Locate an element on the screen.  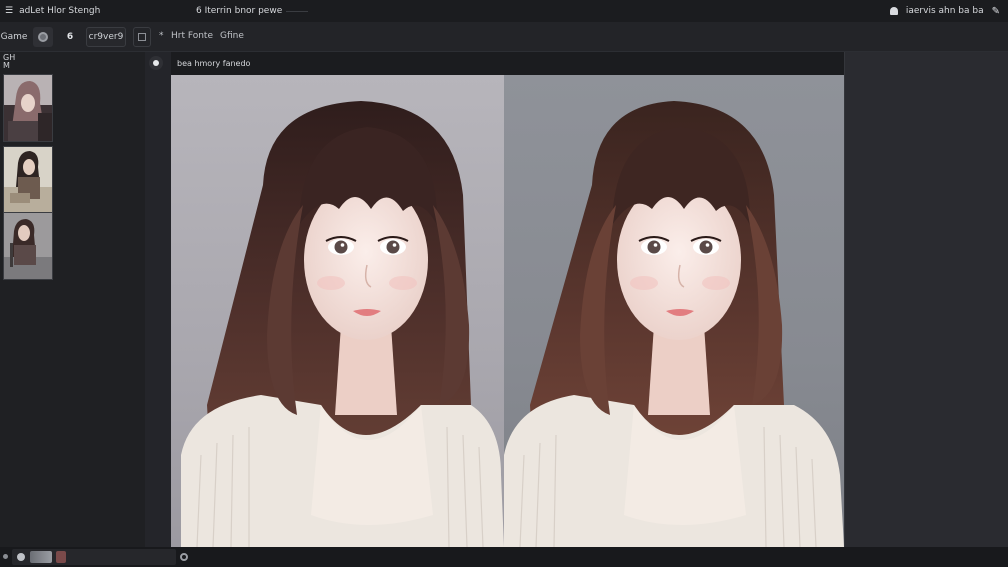
layer-dropdown-value: cr9ver9 is located at coordinates (106, 37).